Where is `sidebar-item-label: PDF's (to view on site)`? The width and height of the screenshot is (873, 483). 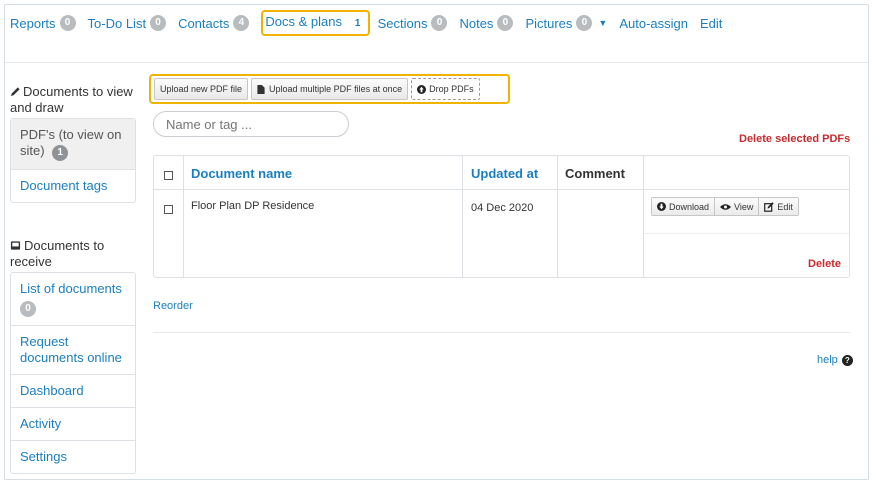 sidebar-item-label: PDF's (to view on site) is located at coordinates (71, 142).